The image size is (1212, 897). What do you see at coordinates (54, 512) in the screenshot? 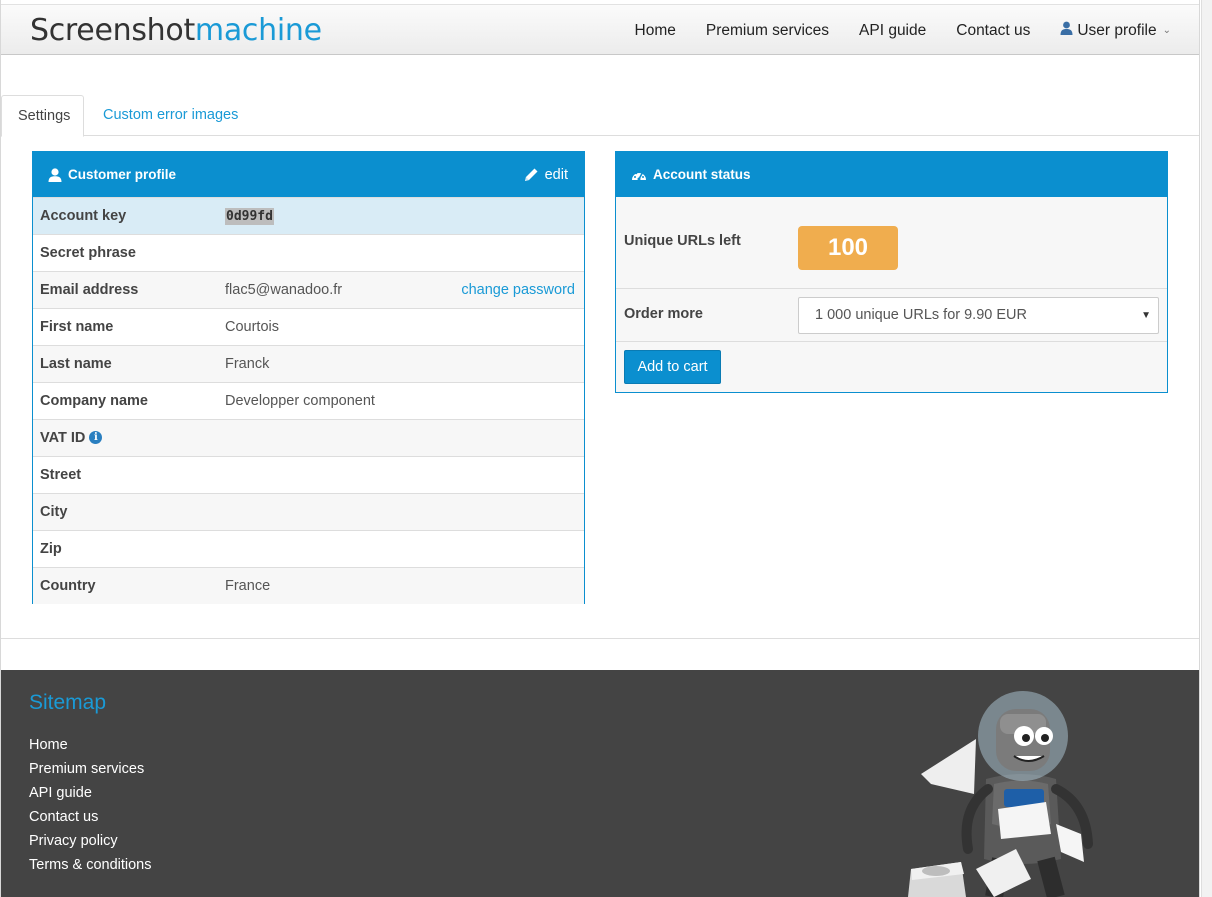
I see `row-label: City` at bounding box center [54, 512].